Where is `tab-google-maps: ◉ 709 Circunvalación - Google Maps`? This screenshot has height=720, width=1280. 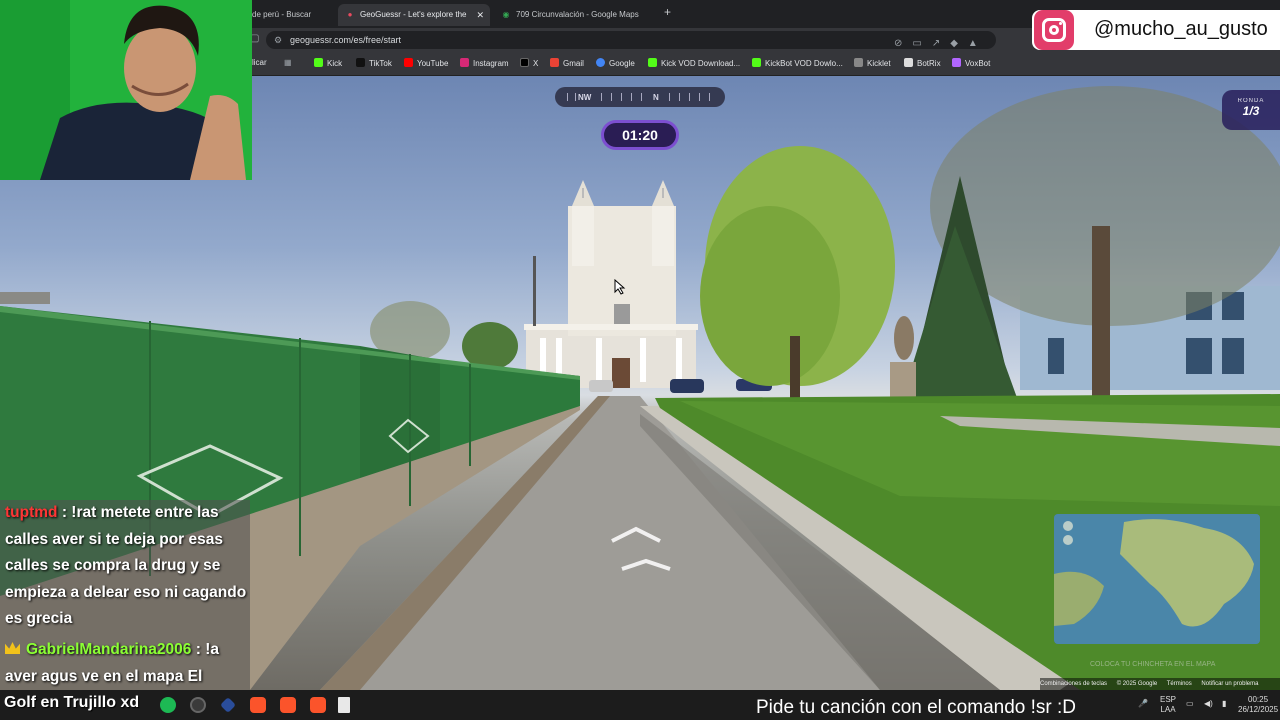 tab-google-maps: ◉ 709 Circunvalación - Google Maps is located at coordinates (575, 15).